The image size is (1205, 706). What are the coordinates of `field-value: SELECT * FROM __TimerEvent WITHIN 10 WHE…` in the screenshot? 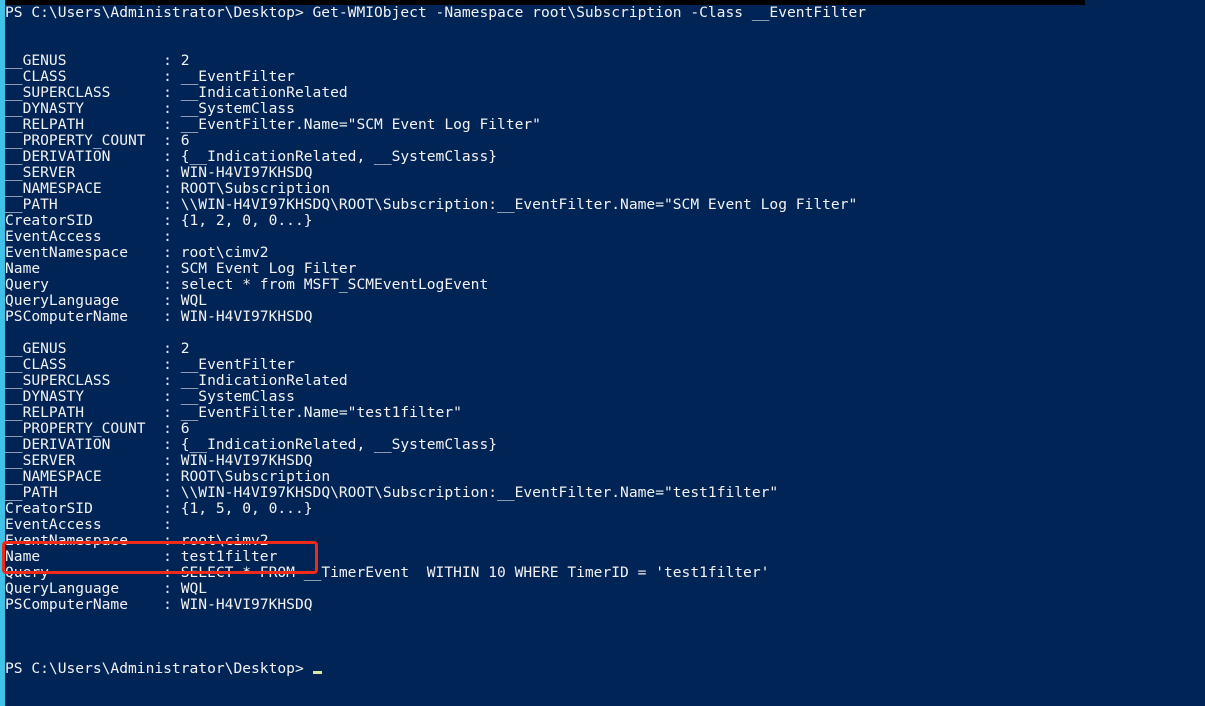 It's located at (475, 572).